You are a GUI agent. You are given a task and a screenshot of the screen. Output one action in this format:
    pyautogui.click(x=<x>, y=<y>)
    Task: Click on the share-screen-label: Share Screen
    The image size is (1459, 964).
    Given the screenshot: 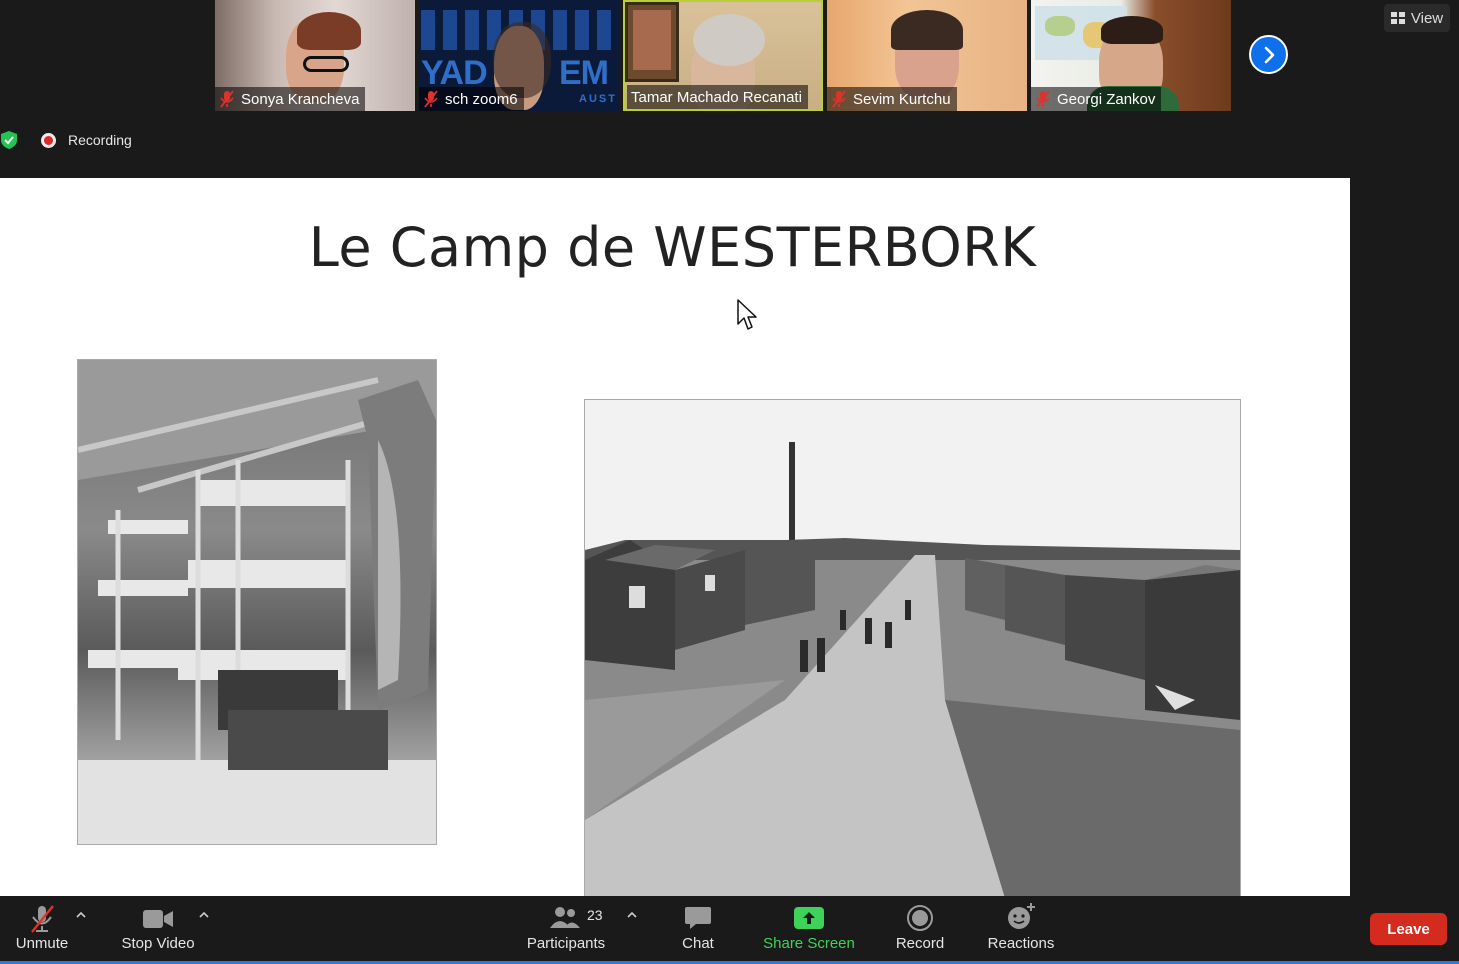 What is the action you would take?
    pyautogui.click(x=809, y=943)
    